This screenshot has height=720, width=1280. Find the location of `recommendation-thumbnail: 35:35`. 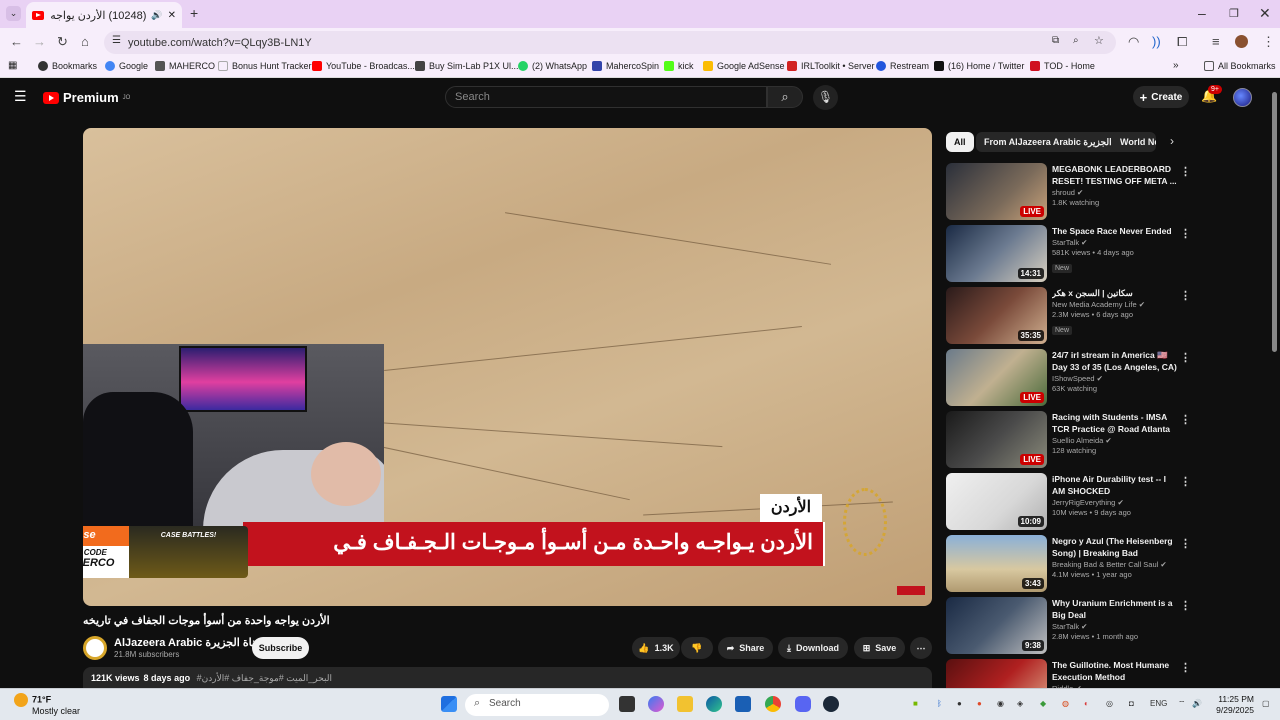

recommendation-thumbnail: 35:35 is located at coordinates (996, 315).